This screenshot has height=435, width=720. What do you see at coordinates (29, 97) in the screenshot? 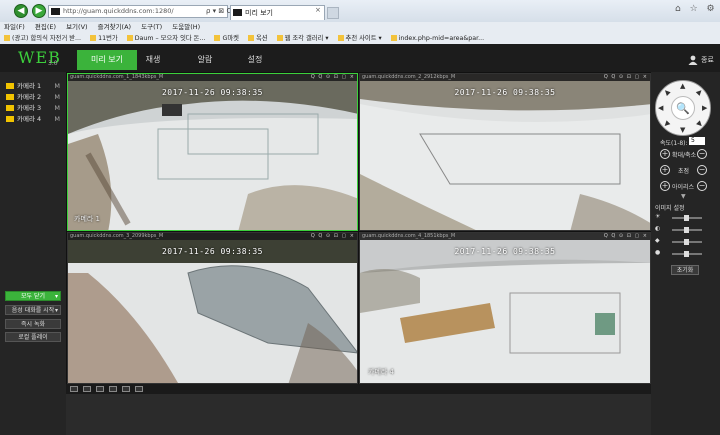
I see `camera-label: 카메라 2` at bounding box center [29, 97].